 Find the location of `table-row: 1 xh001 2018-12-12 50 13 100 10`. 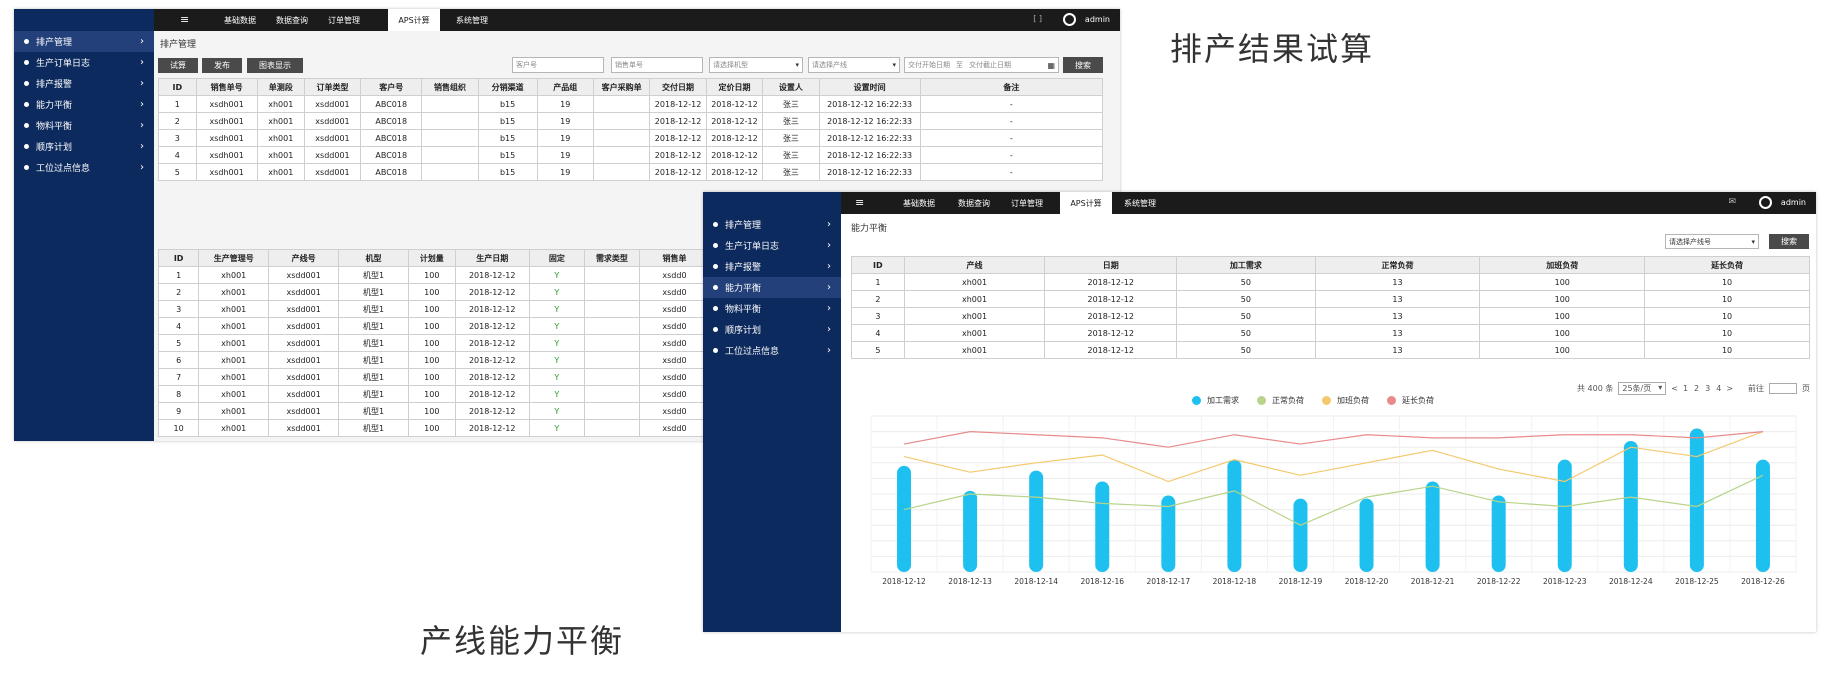

table-row: 1 xh001 2018-12-12 50 13 100 10 is located at coordinates (1330, 282).